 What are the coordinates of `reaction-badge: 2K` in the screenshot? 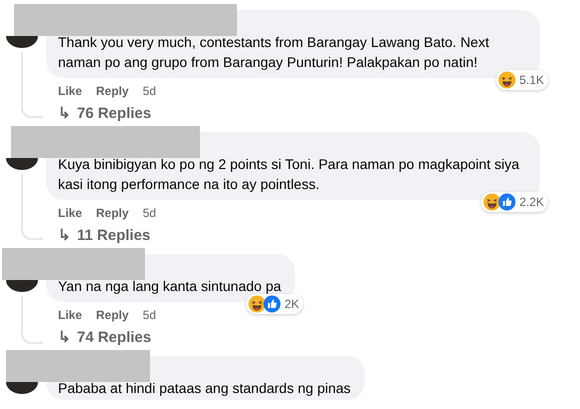 It's located at (275, 304).